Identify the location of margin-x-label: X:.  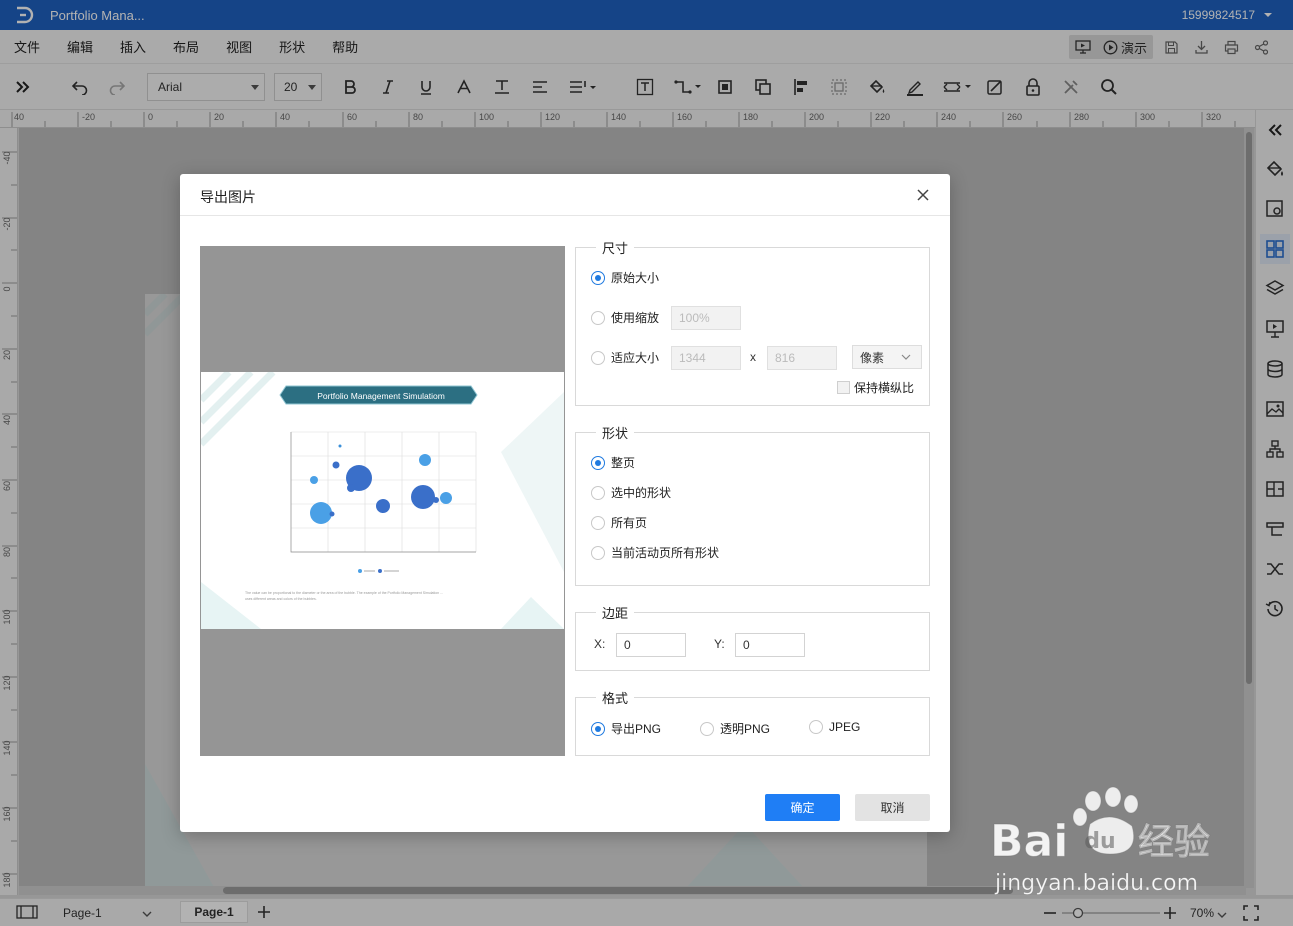
(600, 644).